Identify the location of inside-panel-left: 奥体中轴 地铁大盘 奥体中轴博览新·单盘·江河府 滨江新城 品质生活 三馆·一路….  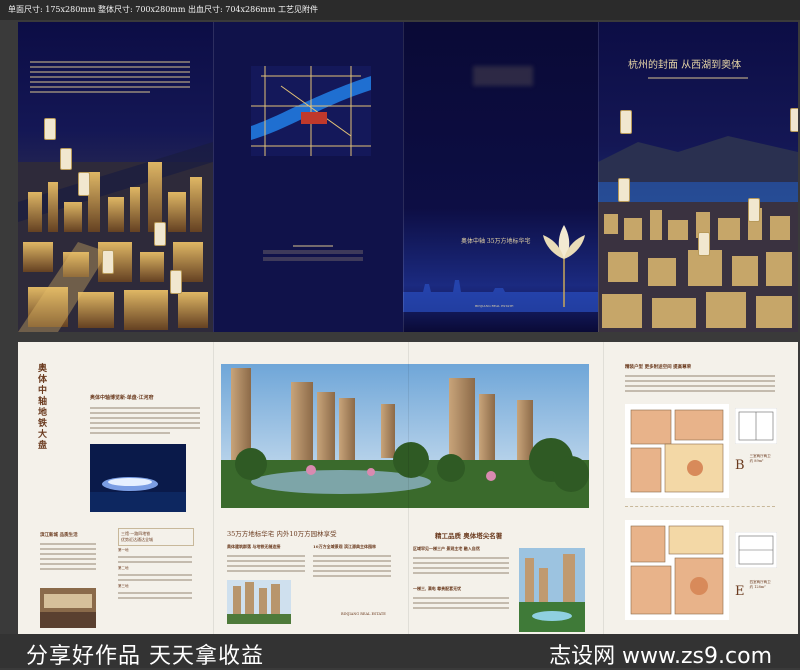
(115, 488).